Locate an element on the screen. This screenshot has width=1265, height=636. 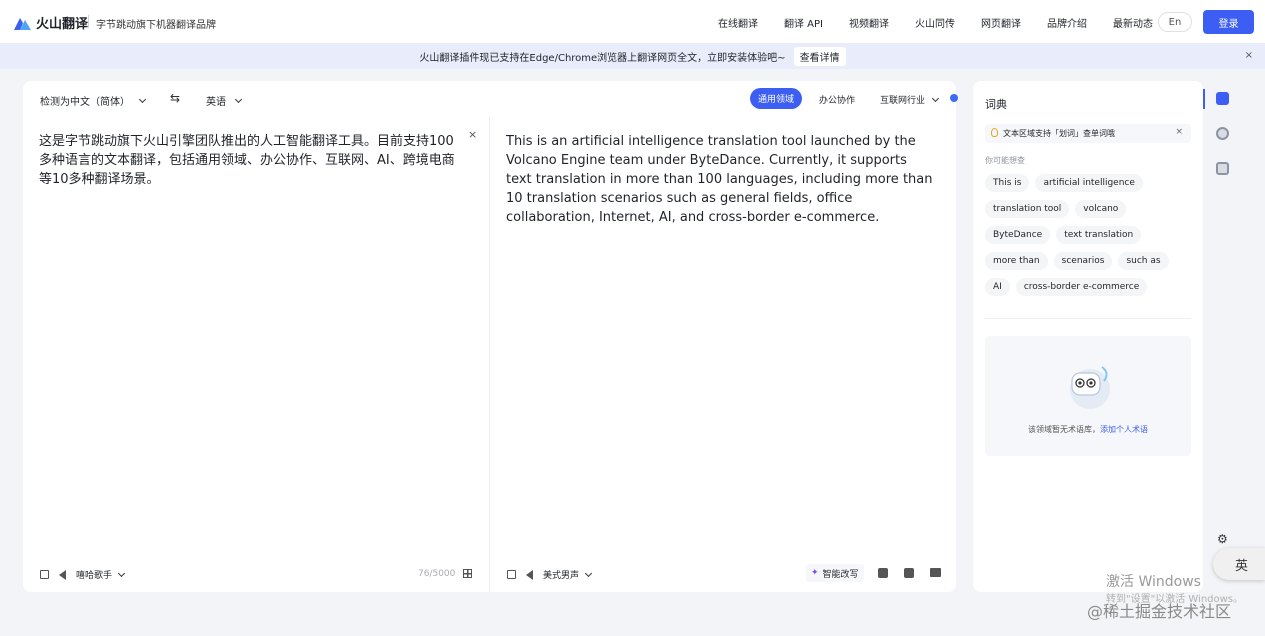
nav-translate-api: 翻译 API is located at coordinates (803, 22).